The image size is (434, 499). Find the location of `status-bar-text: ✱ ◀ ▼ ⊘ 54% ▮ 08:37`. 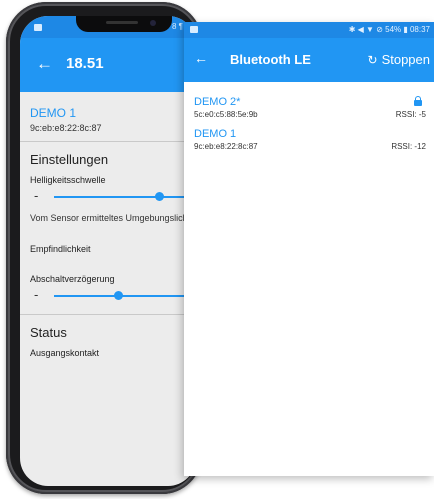

status-bar-text: ✱ ◀ ▼ ⊘ 54% ▮ 08:37 is located at coordinates (389, 29).